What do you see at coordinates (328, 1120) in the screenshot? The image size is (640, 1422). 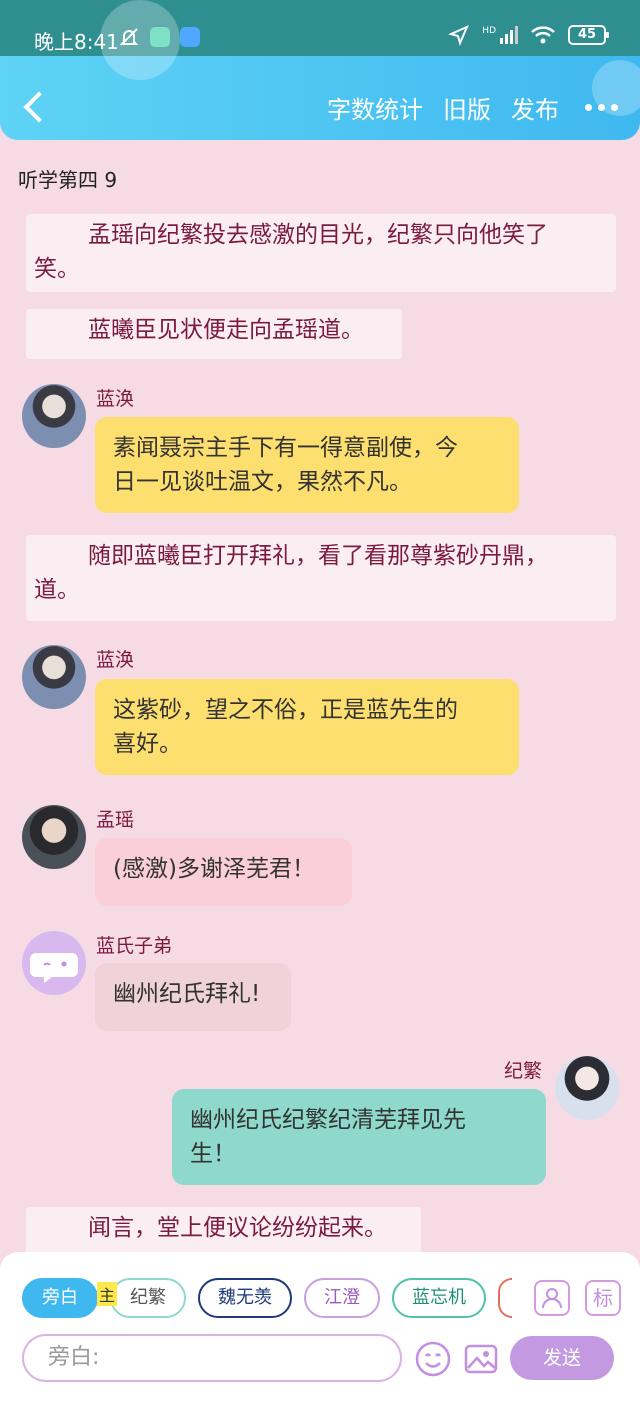 I see `message-text: 幽州纪氏纪繁纪清芜拜见先` at bounding box center [328, 1120].